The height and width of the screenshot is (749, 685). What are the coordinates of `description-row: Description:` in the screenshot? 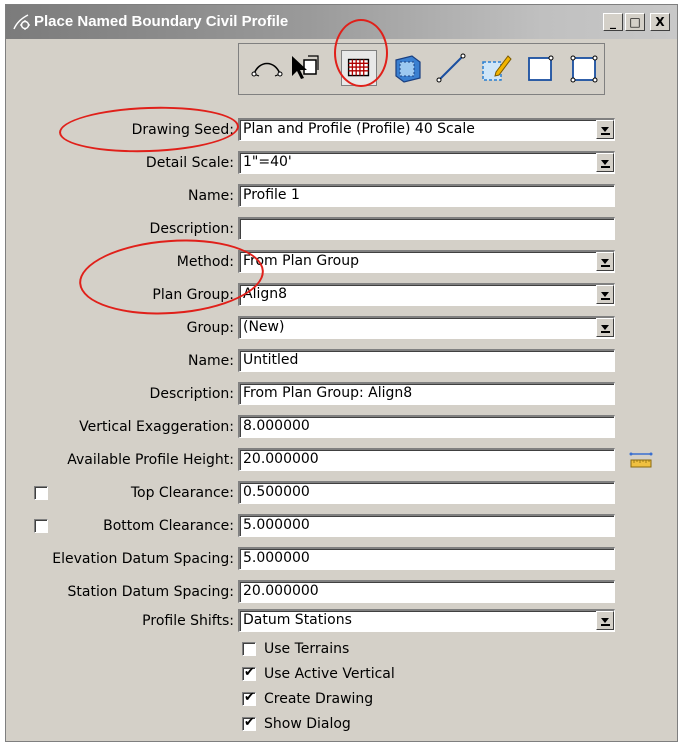 It's located at (342, 229).